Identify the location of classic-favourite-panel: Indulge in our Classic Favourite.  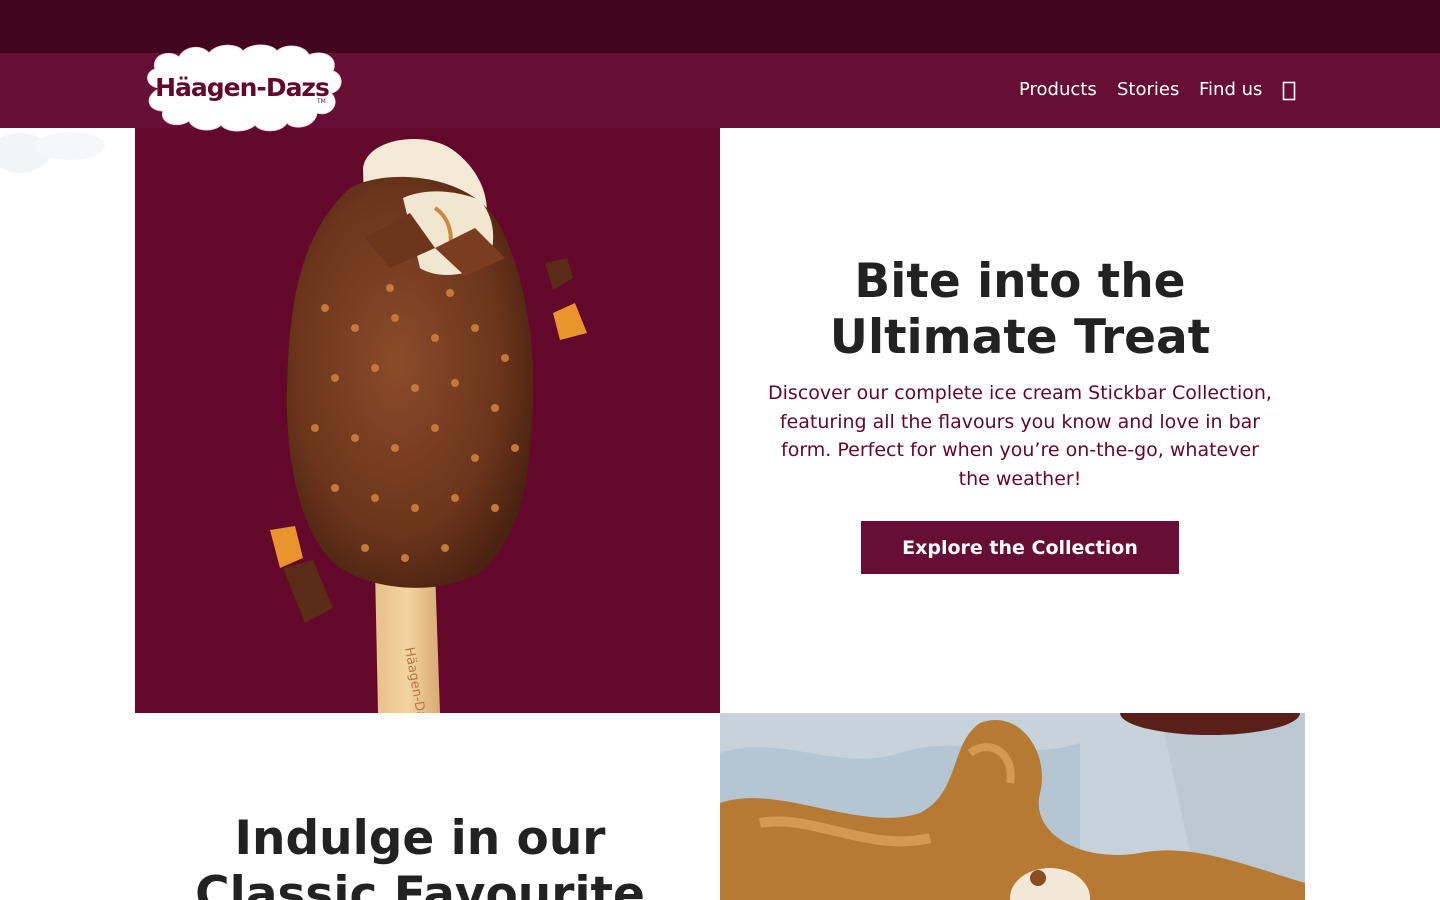
(427, 806).